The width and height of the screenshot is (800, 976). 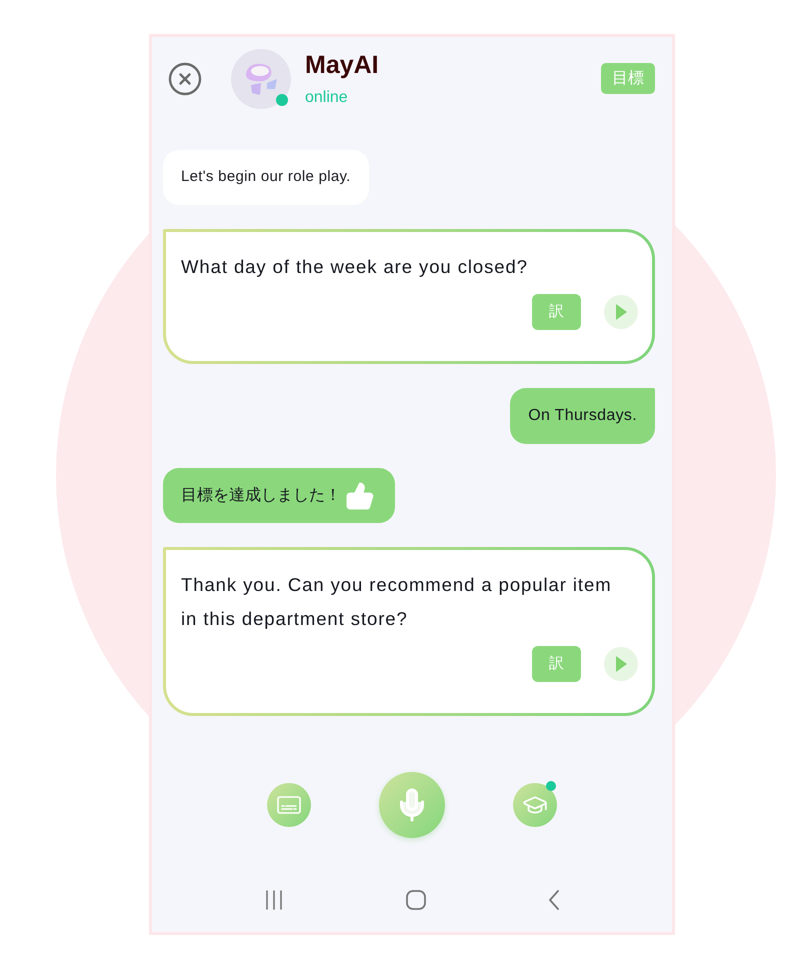 I want to click on status-text: online, so click(x=327, y=98).